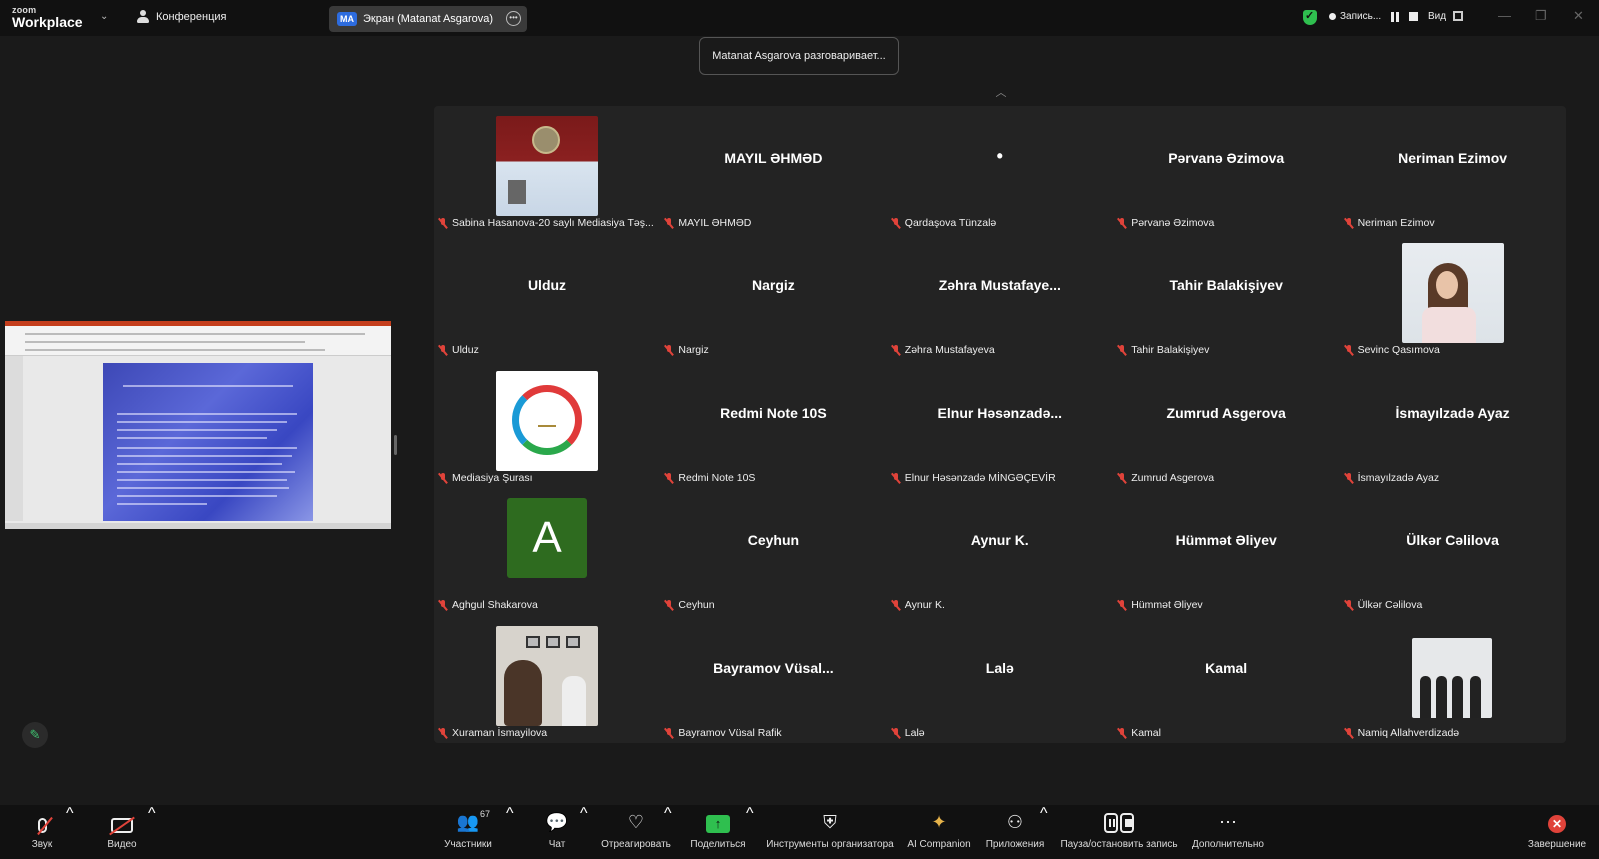  What do you see at coordinates (584, 814) in the screenshot?
I see `chat-chevron-icon: ^` at bounding box center [584, 814].